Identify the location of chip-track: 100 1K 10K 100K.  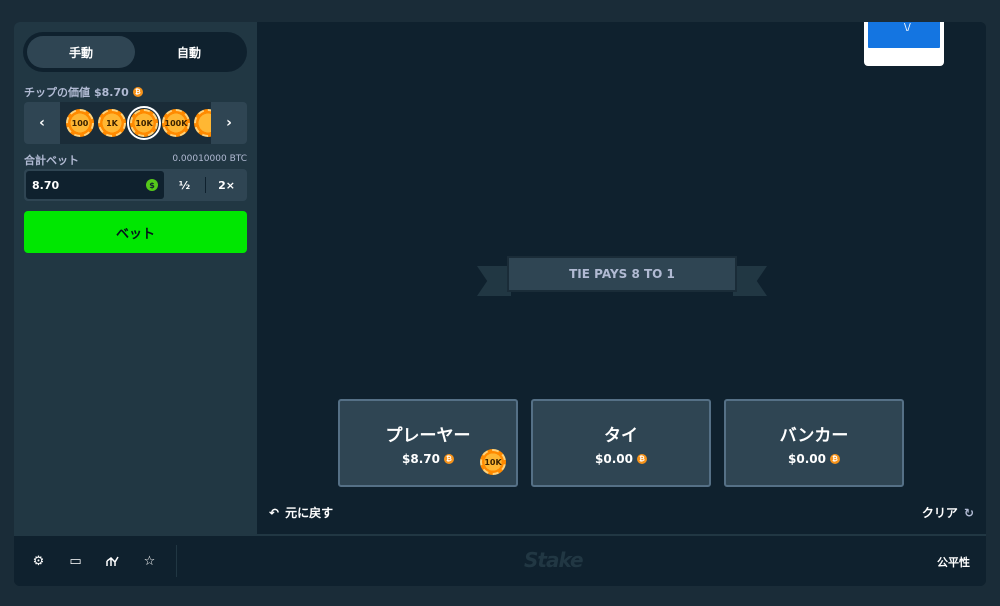
(135, 123).